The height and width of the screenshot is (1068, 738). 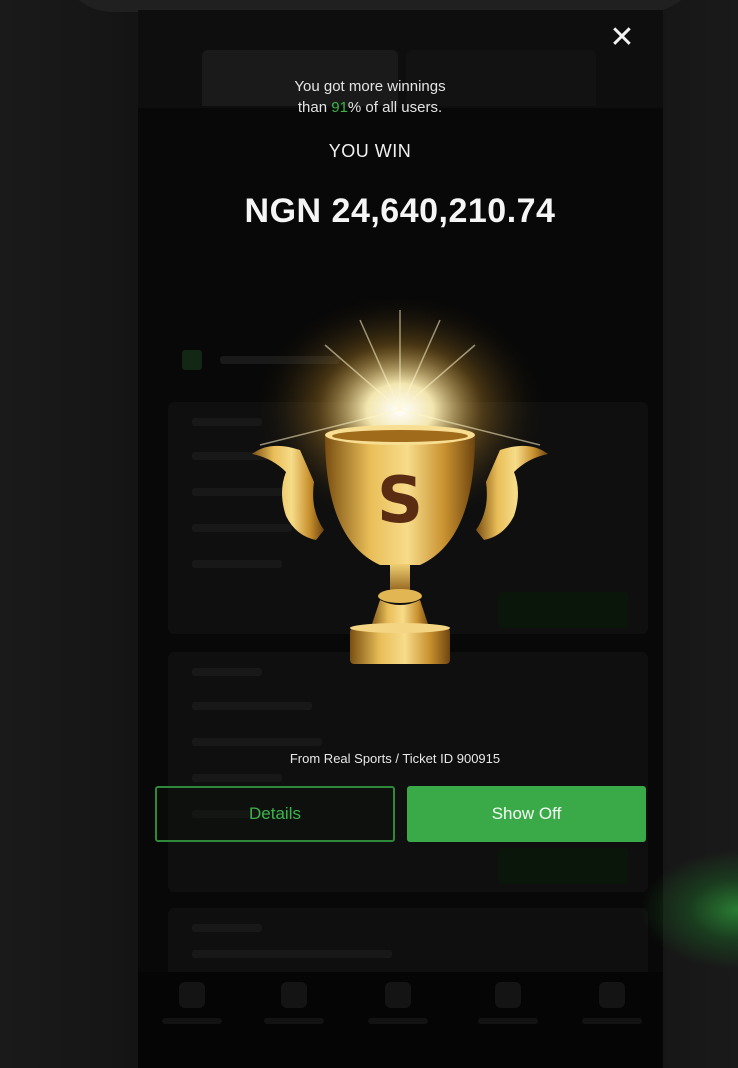 What do you see at coordinates (395, 758) in the screenshot?
I see `ticket-info: From Real Sports / Ticket ID 900915` at bounding box center [395, 758].